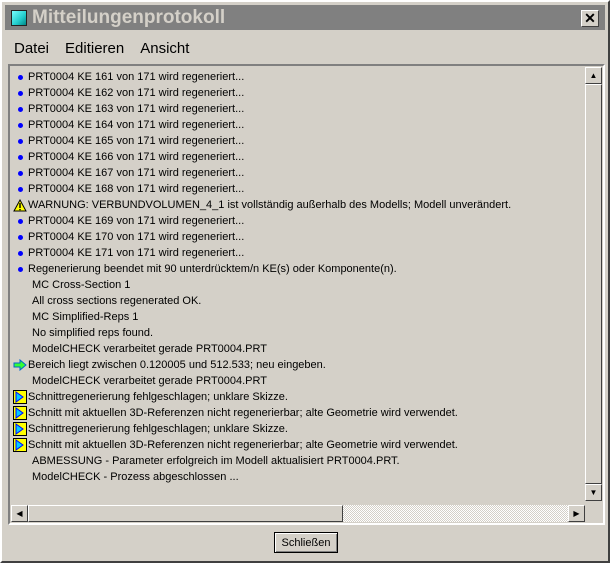  I want to click on scroll-right-icon: ▶, so click(576, 513).